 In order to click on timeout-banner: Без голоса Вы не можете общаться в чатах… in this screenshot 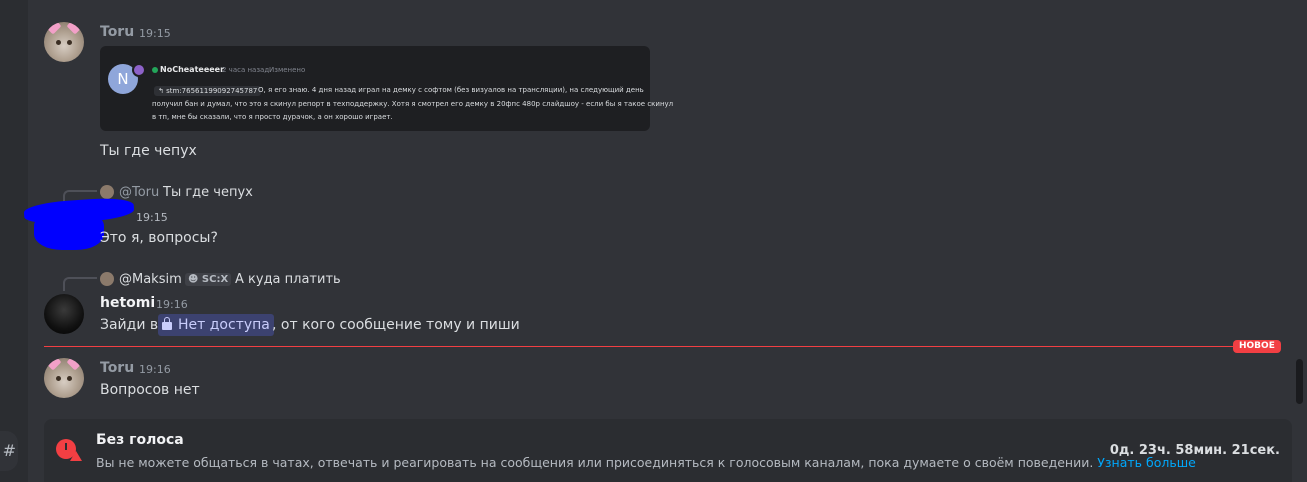, I will do `click(668, 450)`.